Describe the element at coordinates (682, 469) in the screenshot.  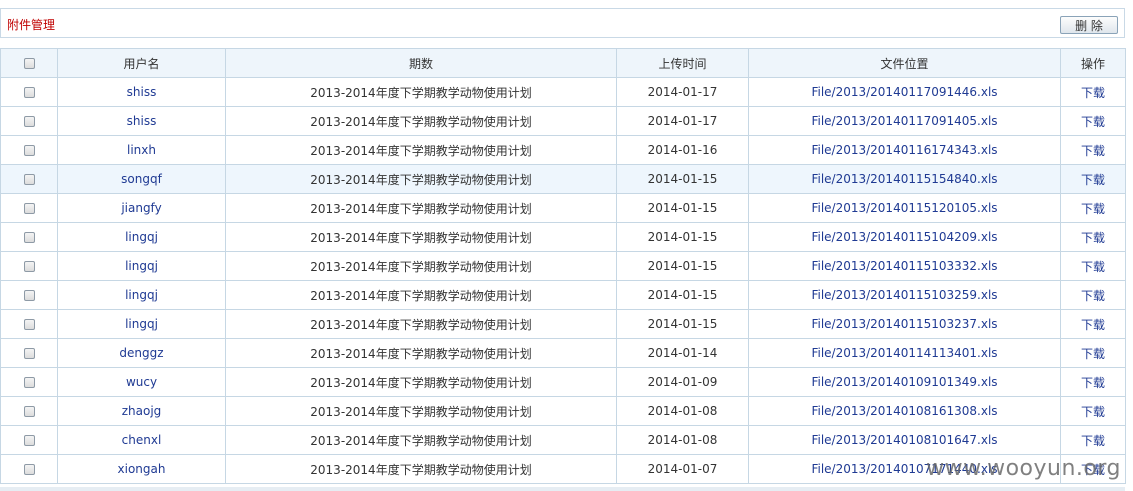
I see `cell-upload-time: 2014-01-07` at that location.